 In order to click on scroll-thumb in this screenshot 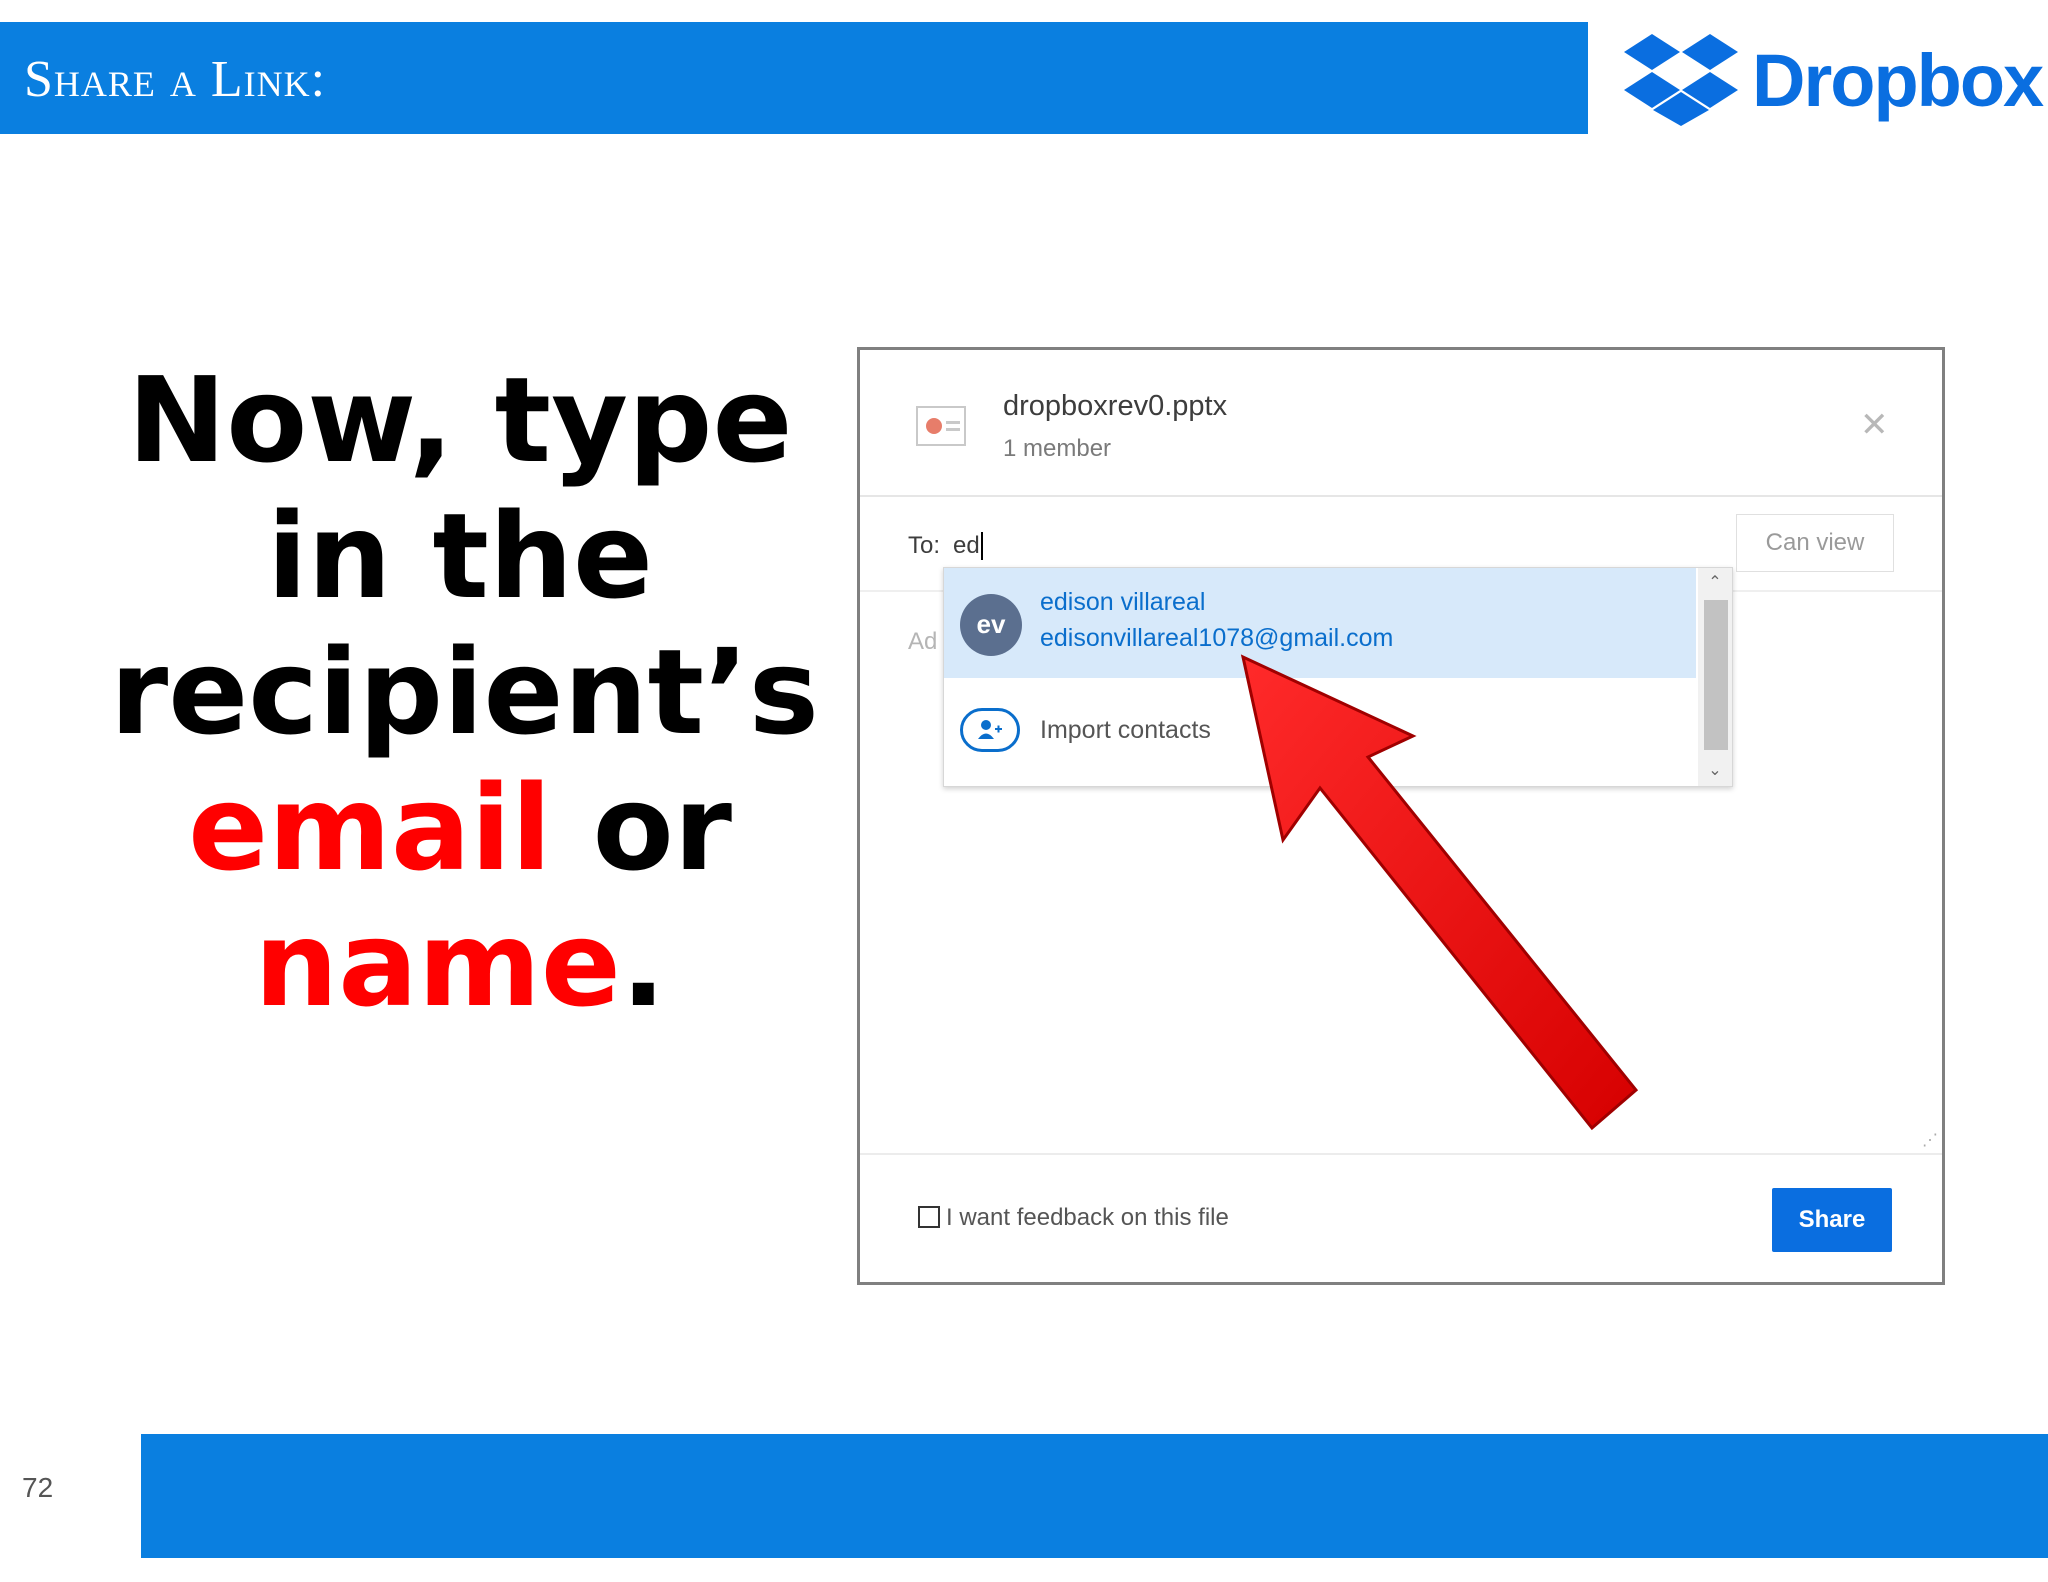, I will do `click(1716, 675)`.